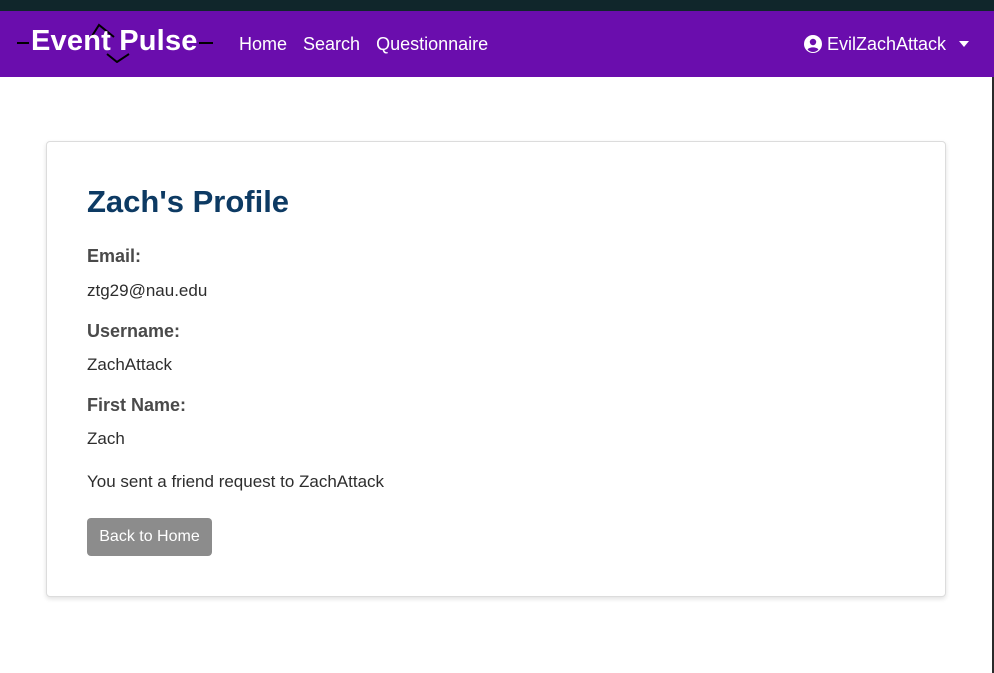 This screenshot has width=994, height=673. What do you see at coordinates (134, 331) in the screenshot?
I see `username-label: Username:` at bounding box center [134, 331].